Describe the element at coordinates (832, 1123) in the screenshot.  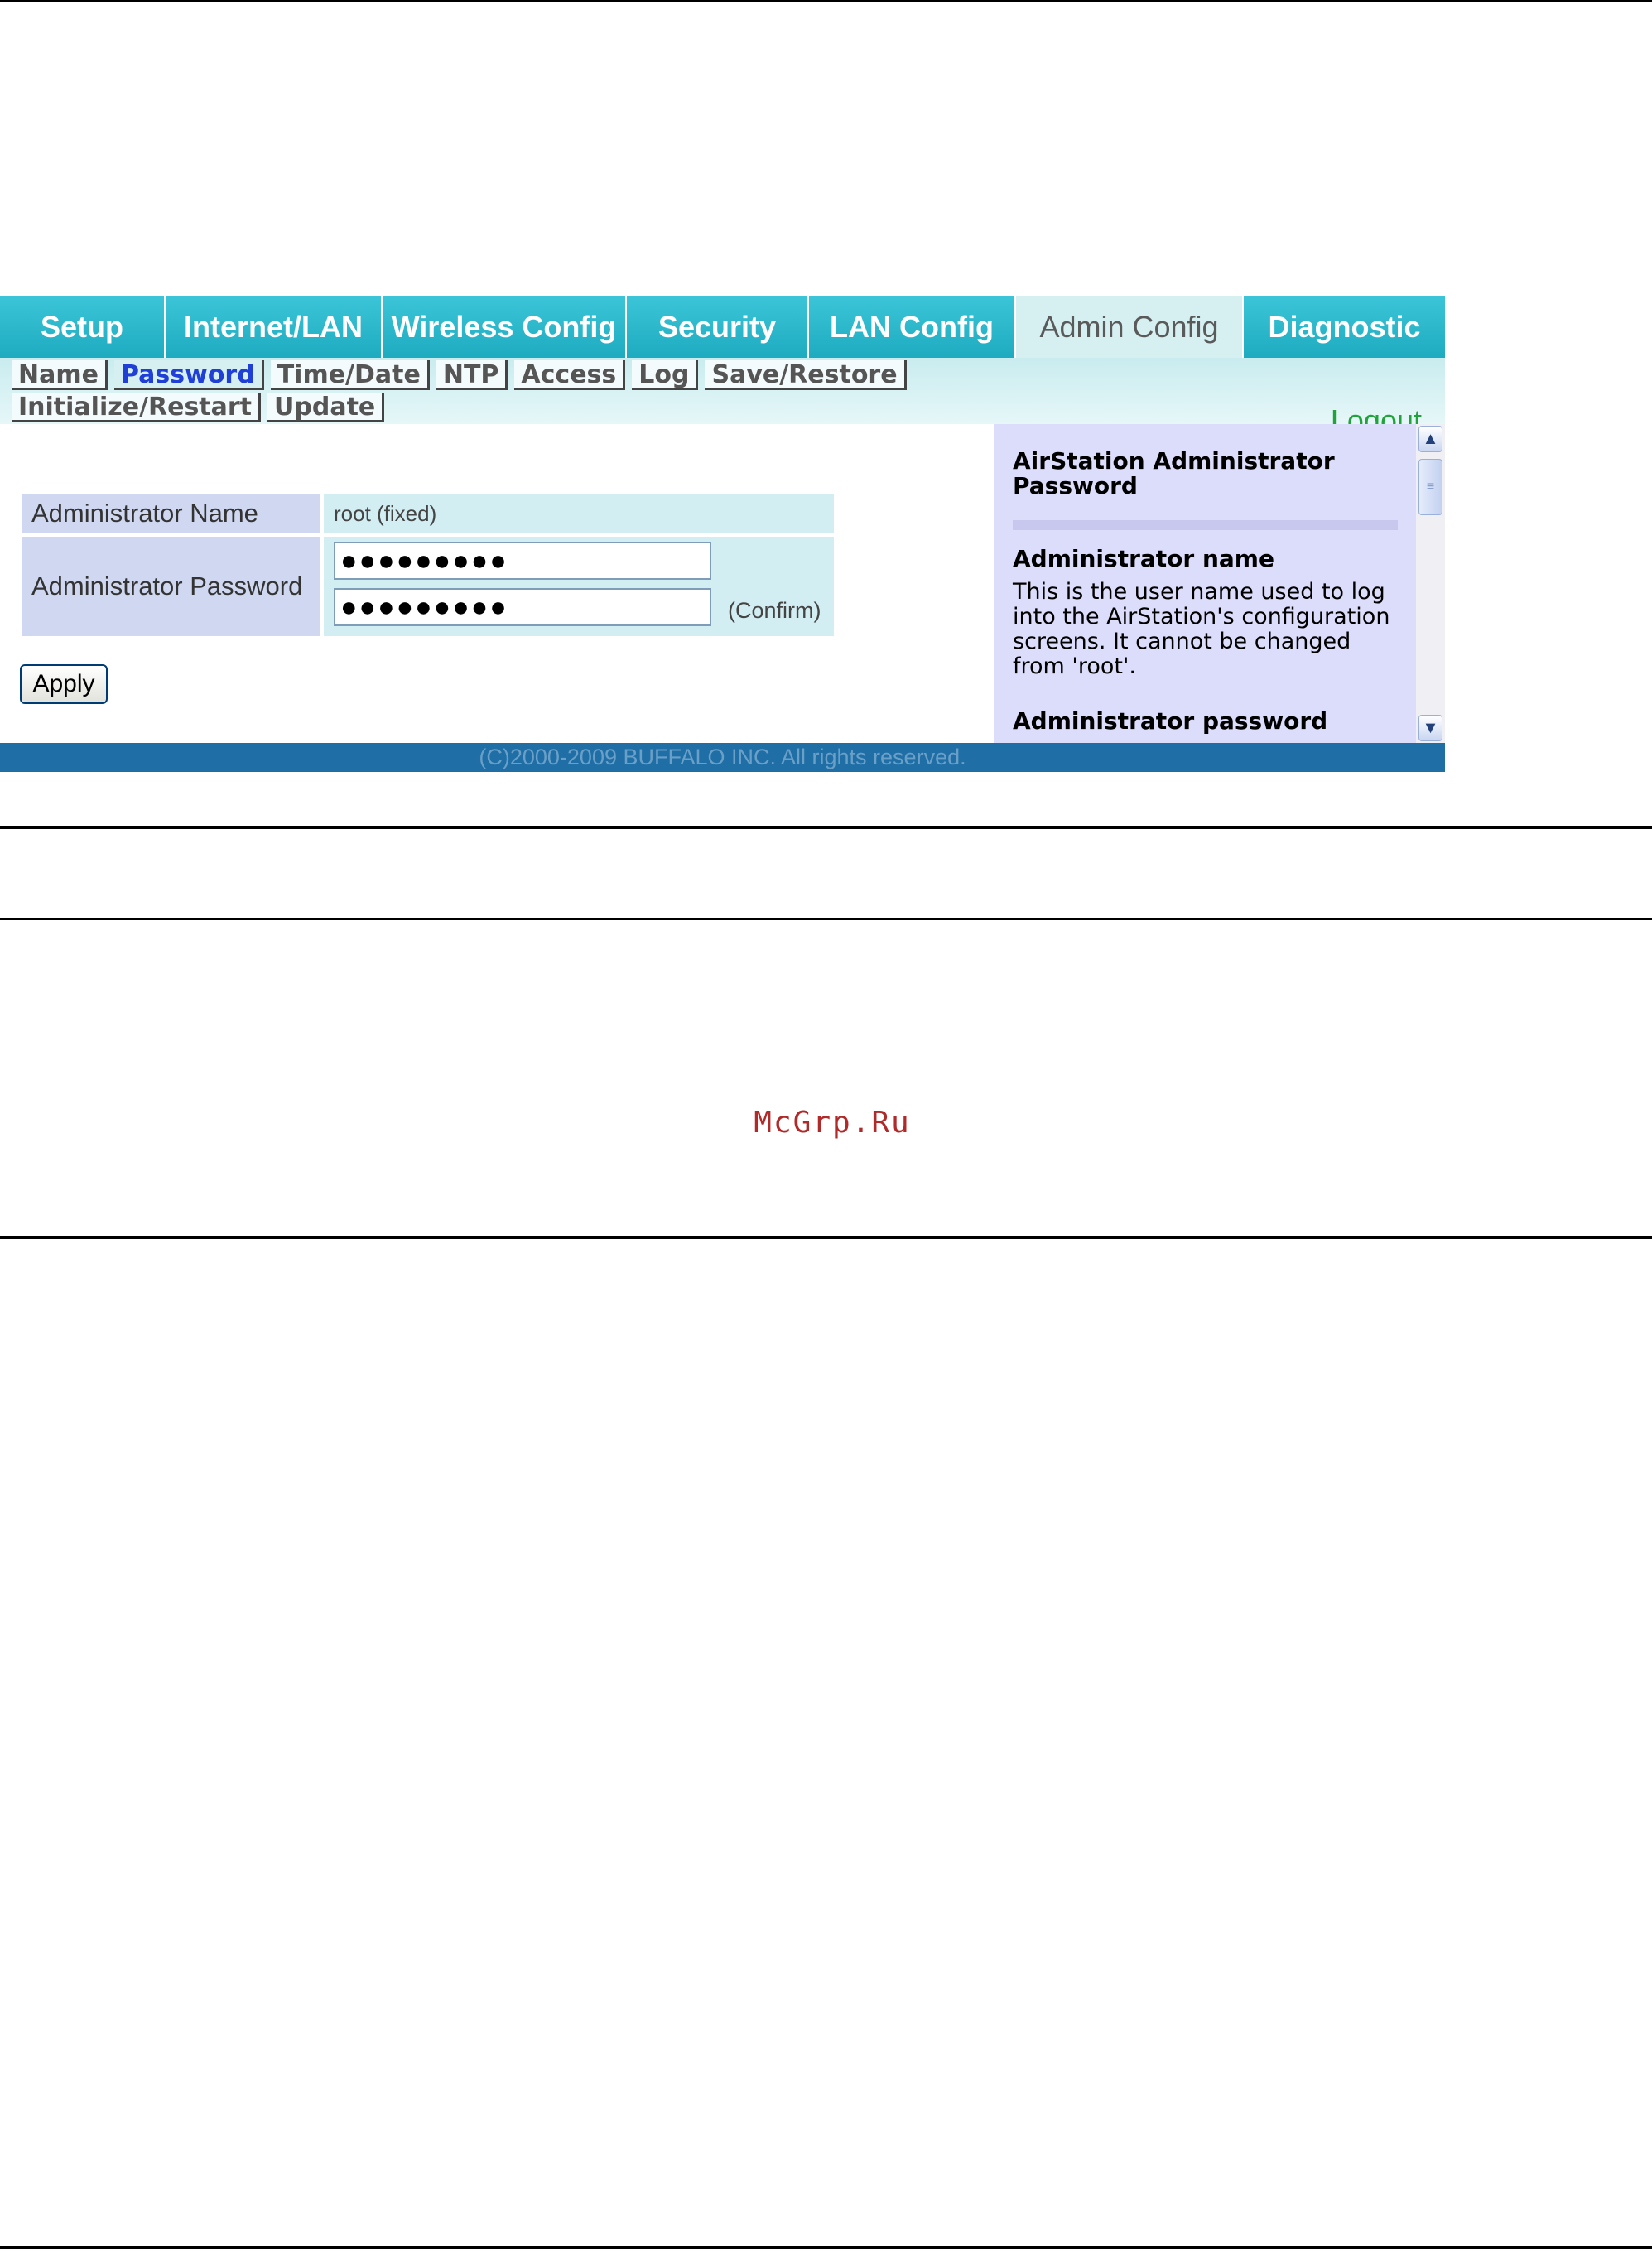
I see `watermark: McGrp.Ru` at that location.